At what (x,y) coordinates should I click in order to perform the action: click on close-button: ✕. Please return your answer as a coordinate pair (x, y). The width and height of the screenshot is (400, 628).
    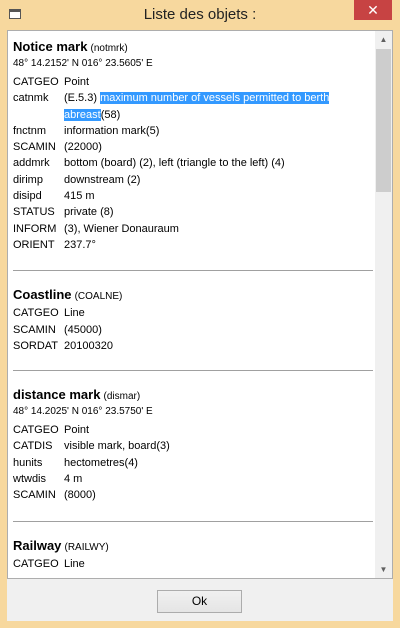
    Looking at the image, I should click on (373, 10).